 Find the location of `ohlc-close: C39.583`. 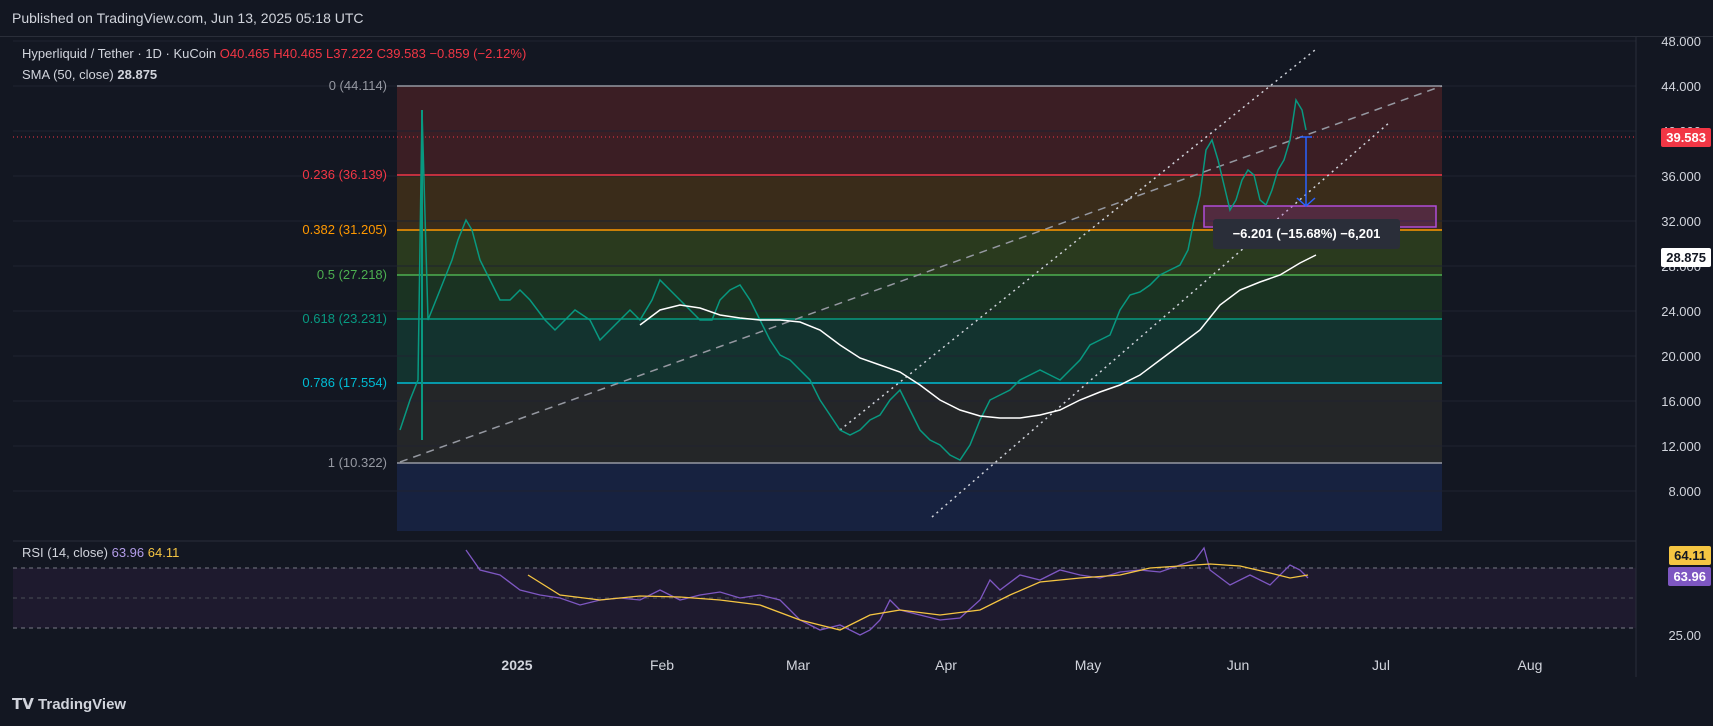

ohlc-close: C39.583 is located at coordinates (401, 53).